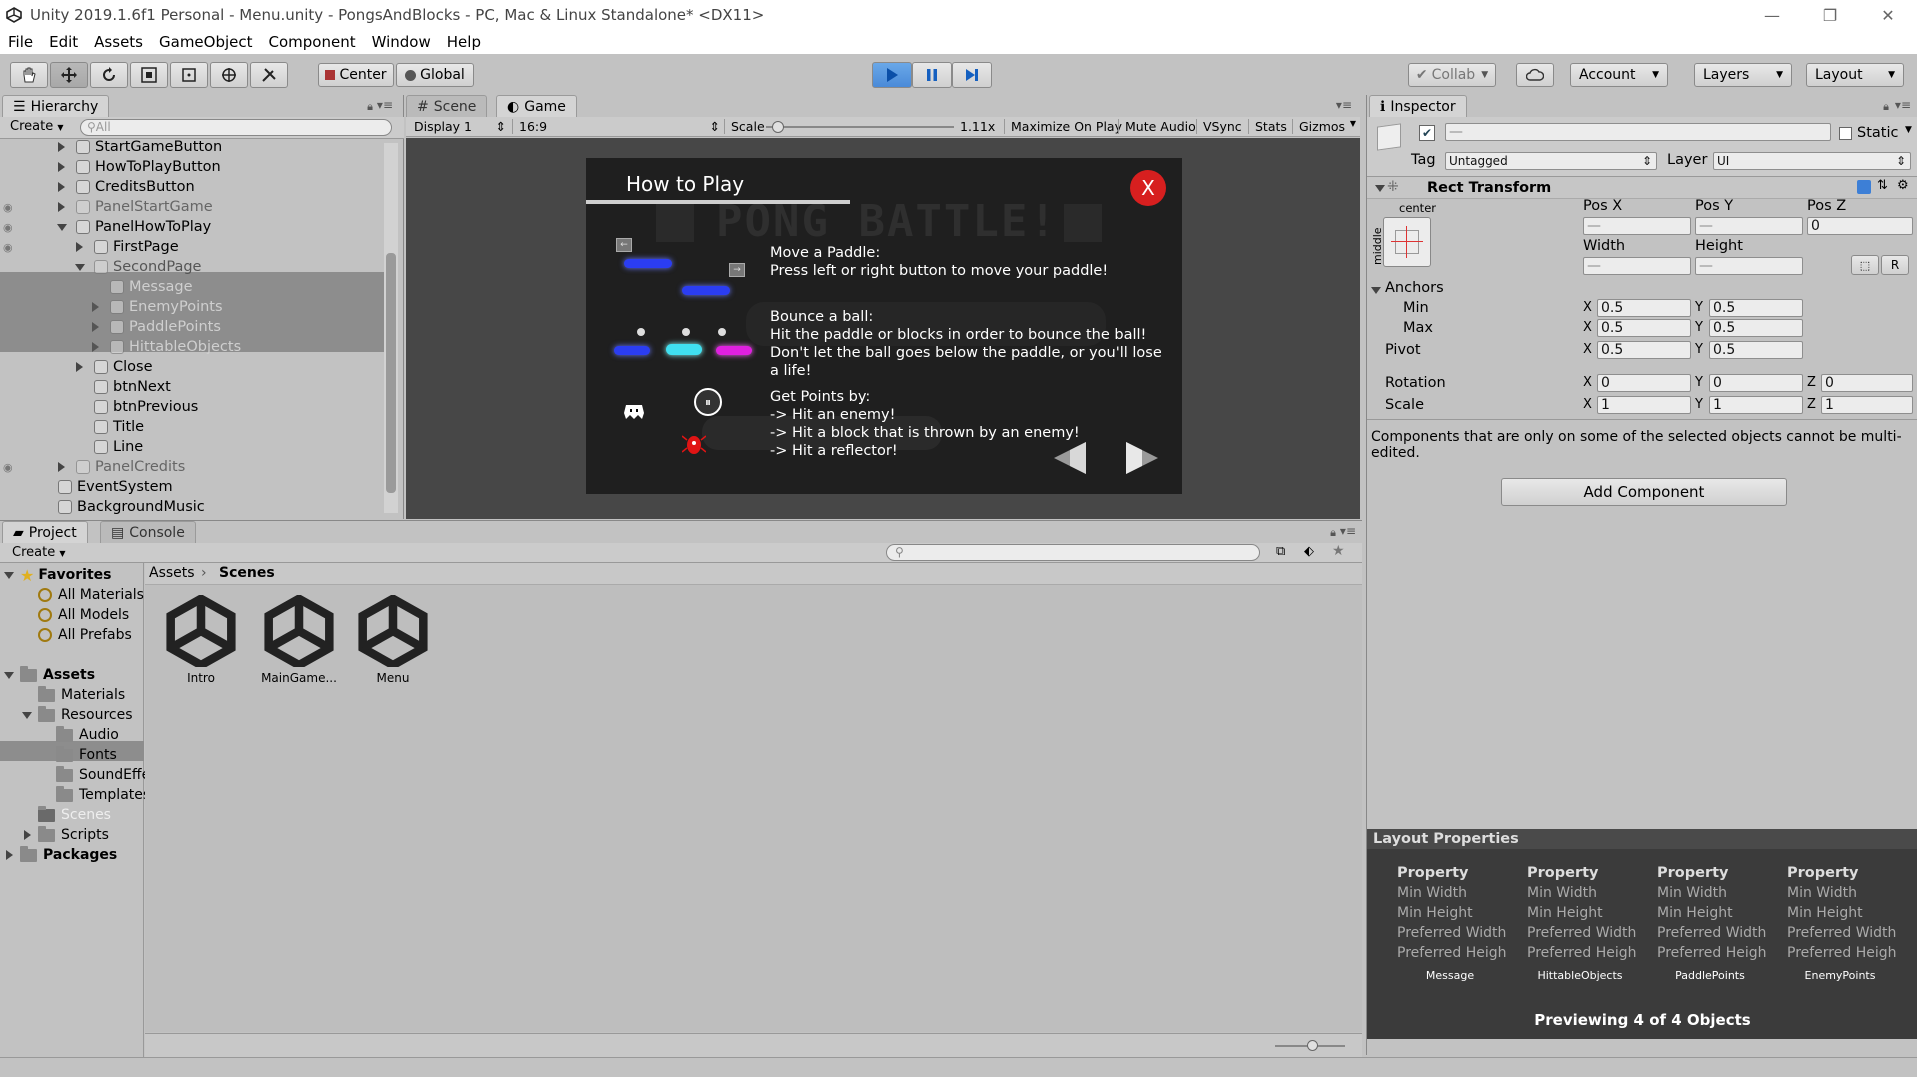  I want to click on pause-button, so click(932, 75).